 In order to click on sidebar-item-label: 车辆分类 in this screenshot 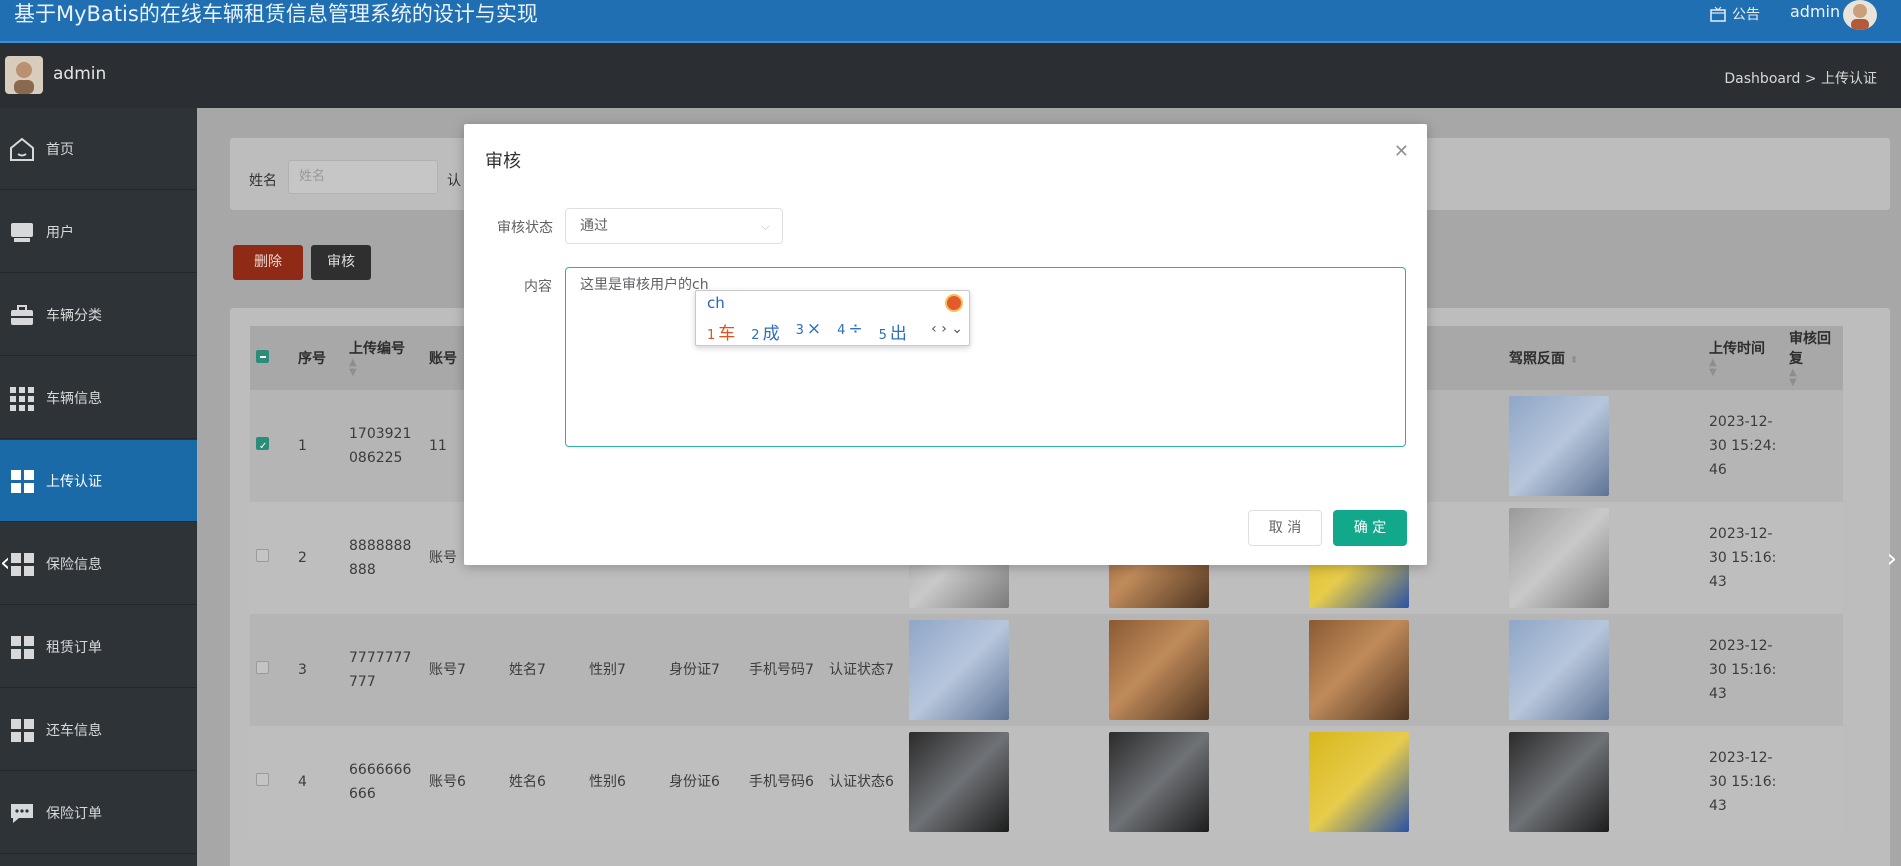, I will do `click(74, 315)`.